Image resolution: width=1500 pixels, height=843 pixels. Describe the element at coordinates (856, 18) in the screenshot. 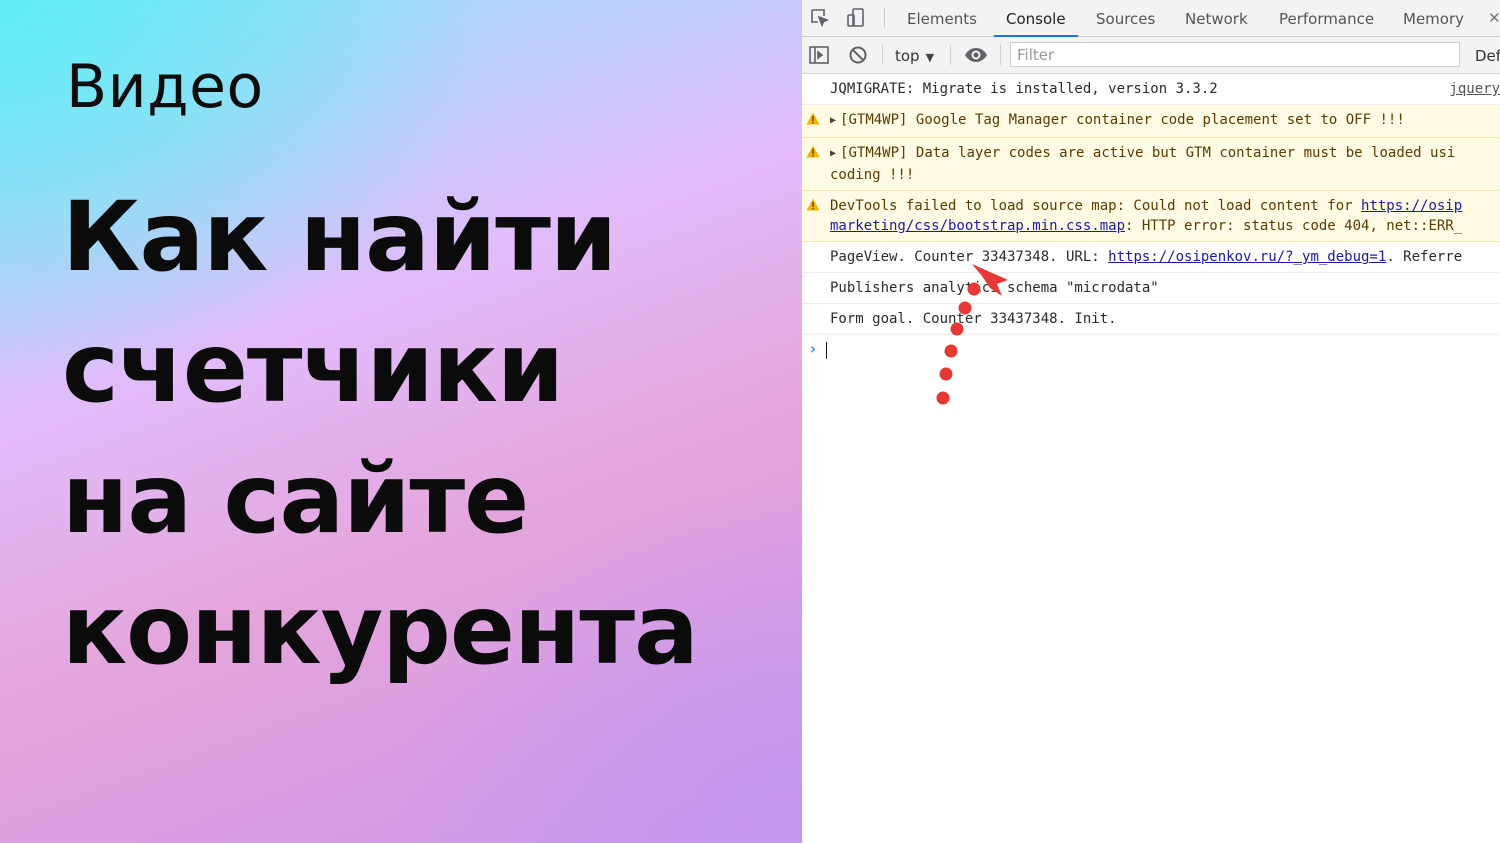

I see `device-toolbar-icon` at that location.